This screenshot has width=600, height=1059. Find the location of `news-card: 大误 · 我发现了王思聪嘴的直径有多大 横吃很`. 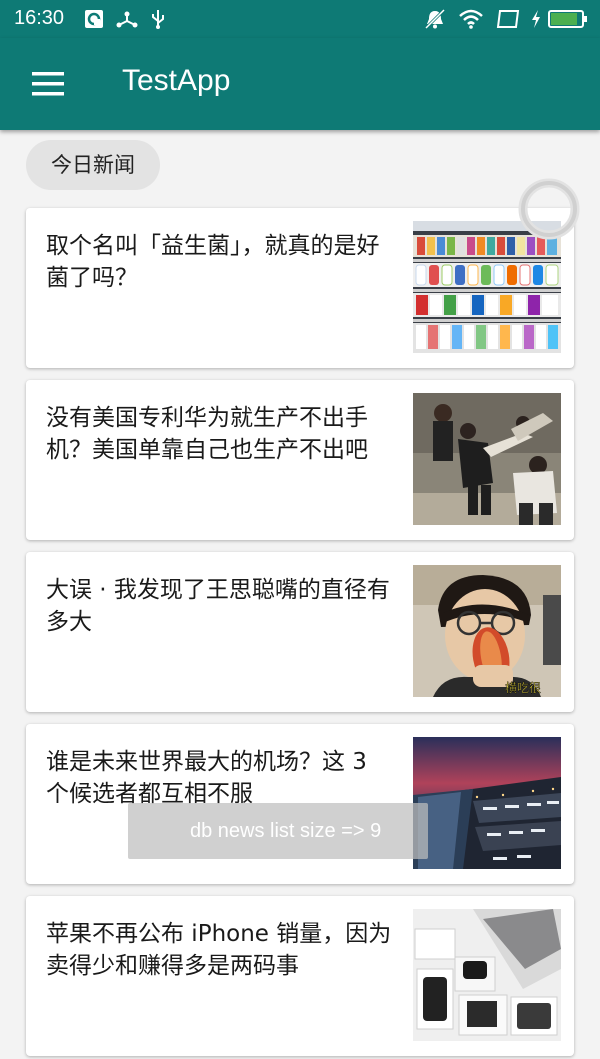

news-card: 大误 · 我发现了王思聪嘴的直径有多大 横吃很 is located at coordinates (300, 632).